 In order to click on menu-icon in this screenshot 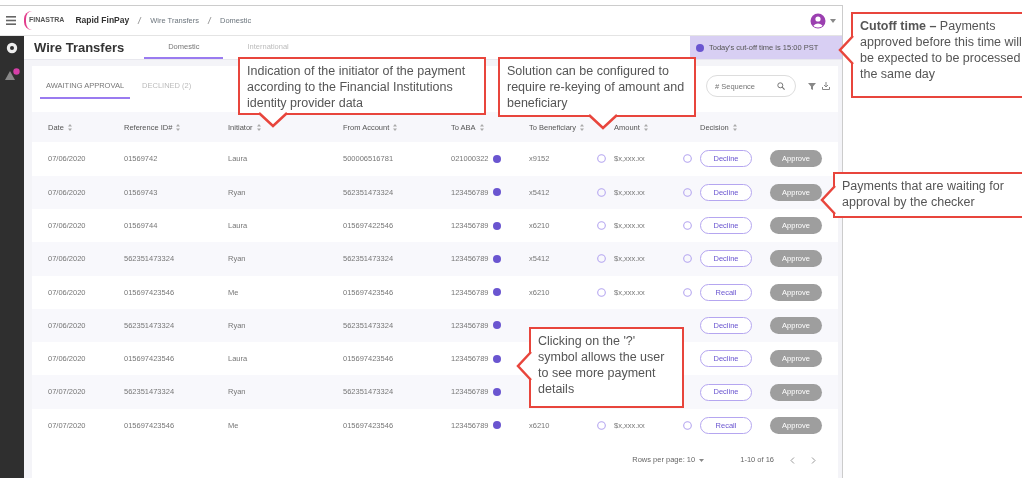, I will do `click(11, 20)`.